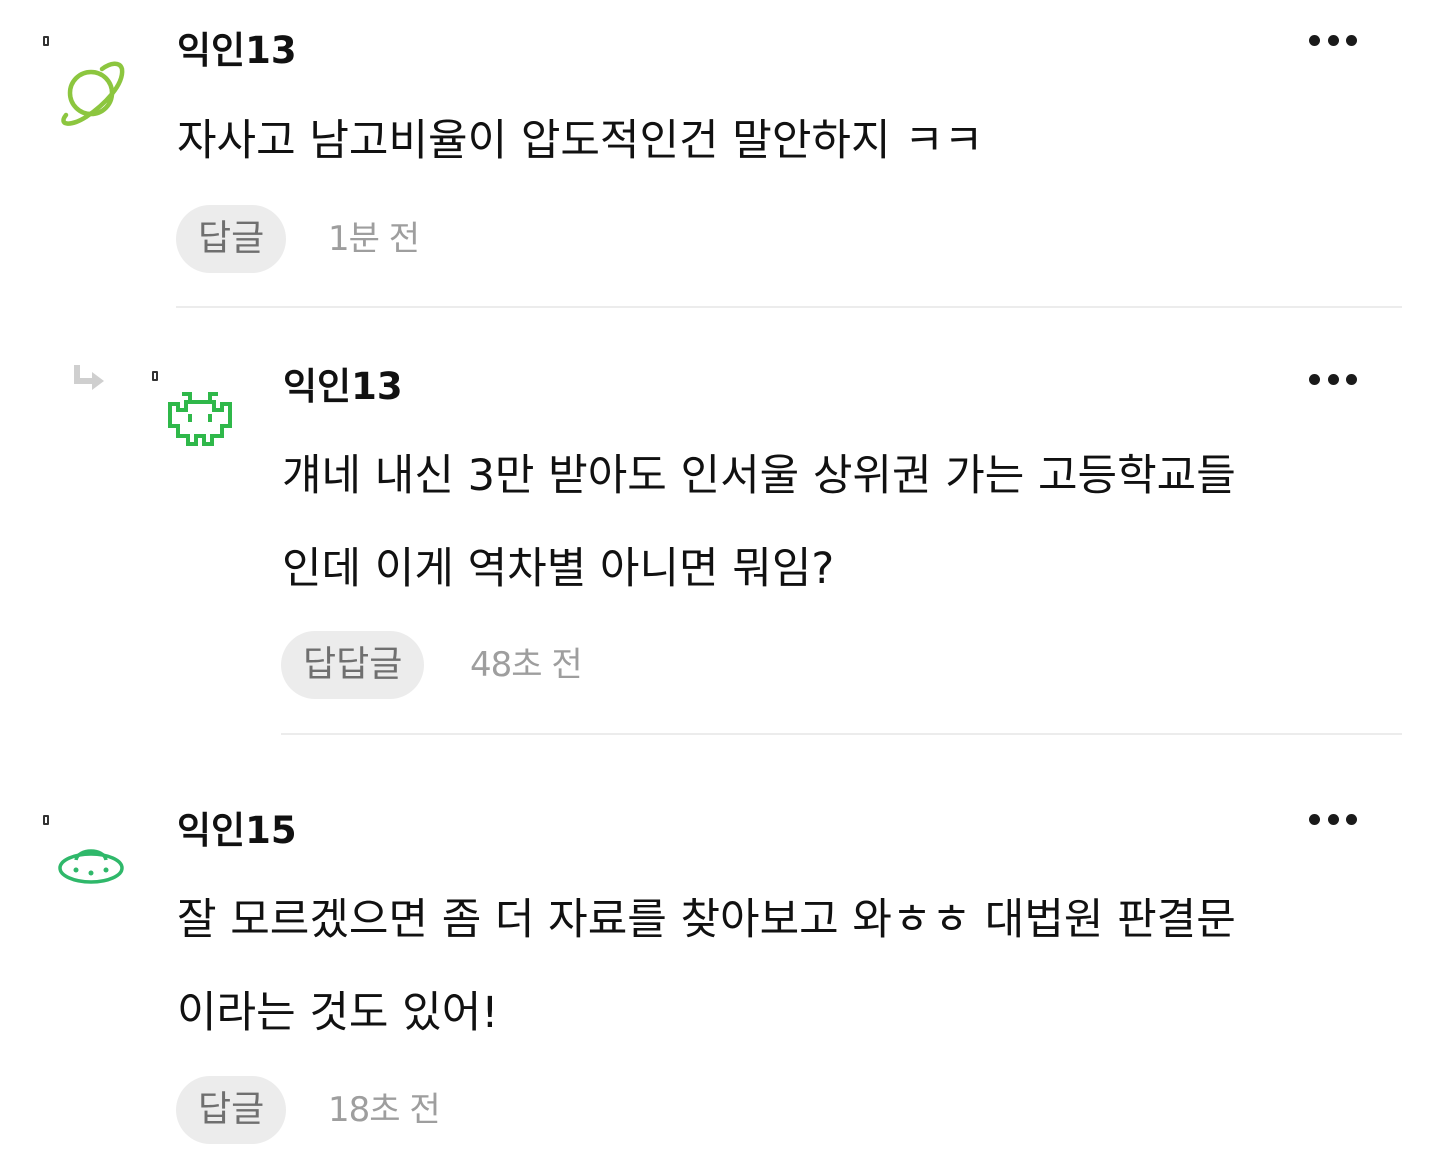  What do you see at coordinates (237, 830) in the screenshot?
I see `nickname: 익인15` at bounding box center [237, 830].